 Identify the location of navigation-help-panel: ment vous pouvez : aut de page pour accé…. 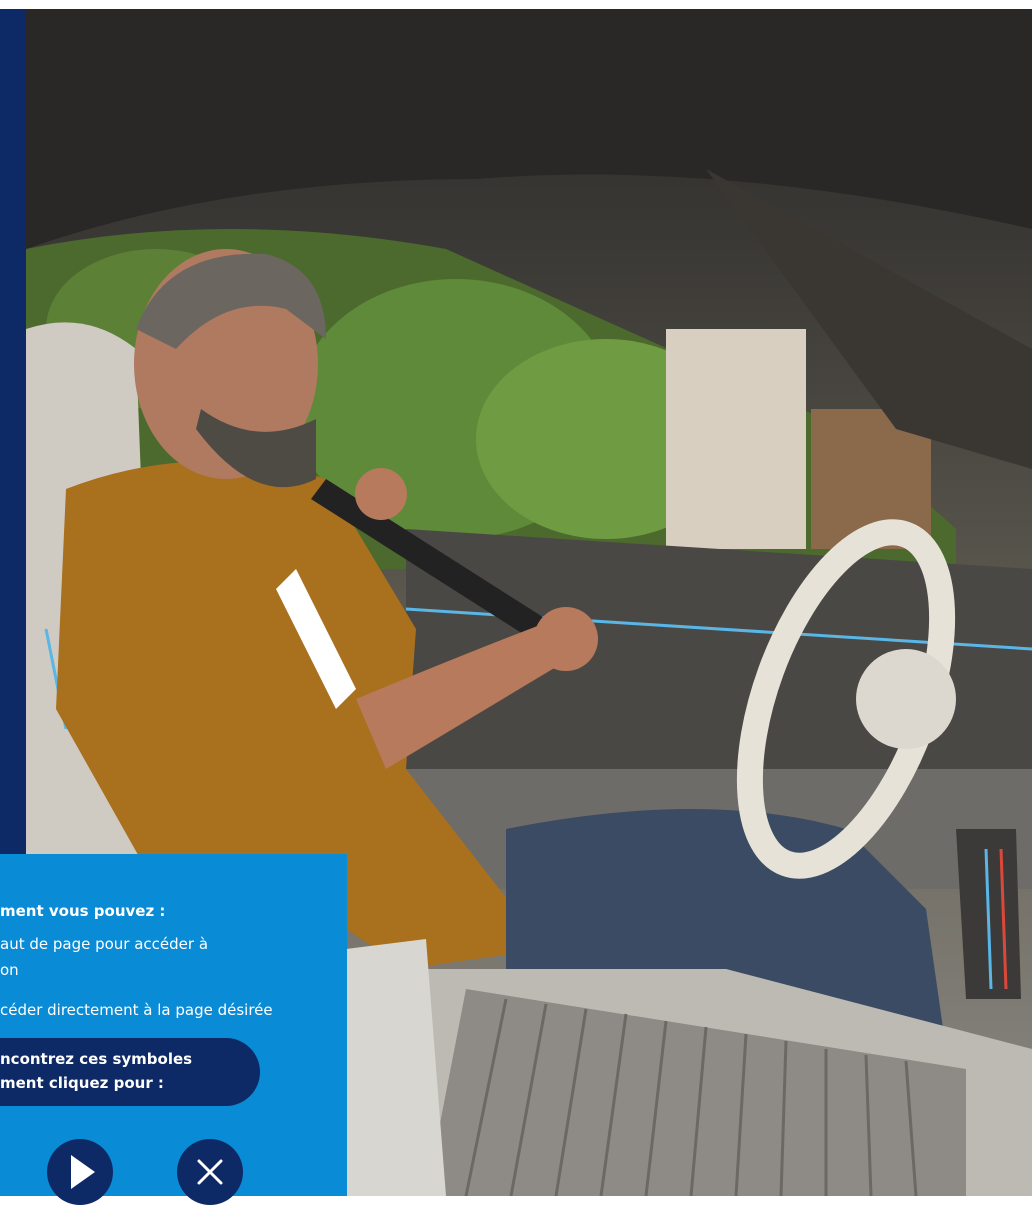
(173, 1029).